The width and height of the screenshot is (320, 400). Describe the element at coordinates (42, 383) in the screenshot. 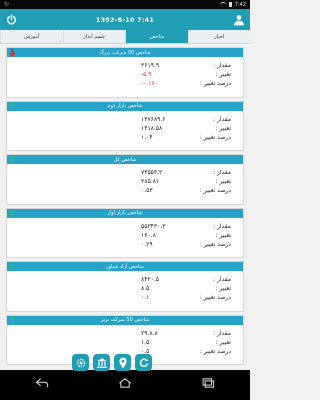

I see `back-icon` at that location.